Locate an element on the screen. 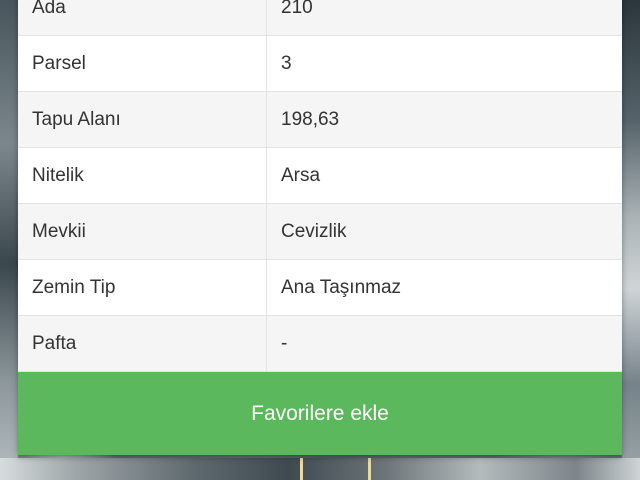 This screenshot has height=480, width=640. row-value-tapu-alani: 198,63 is located at coordinates (444, 119).